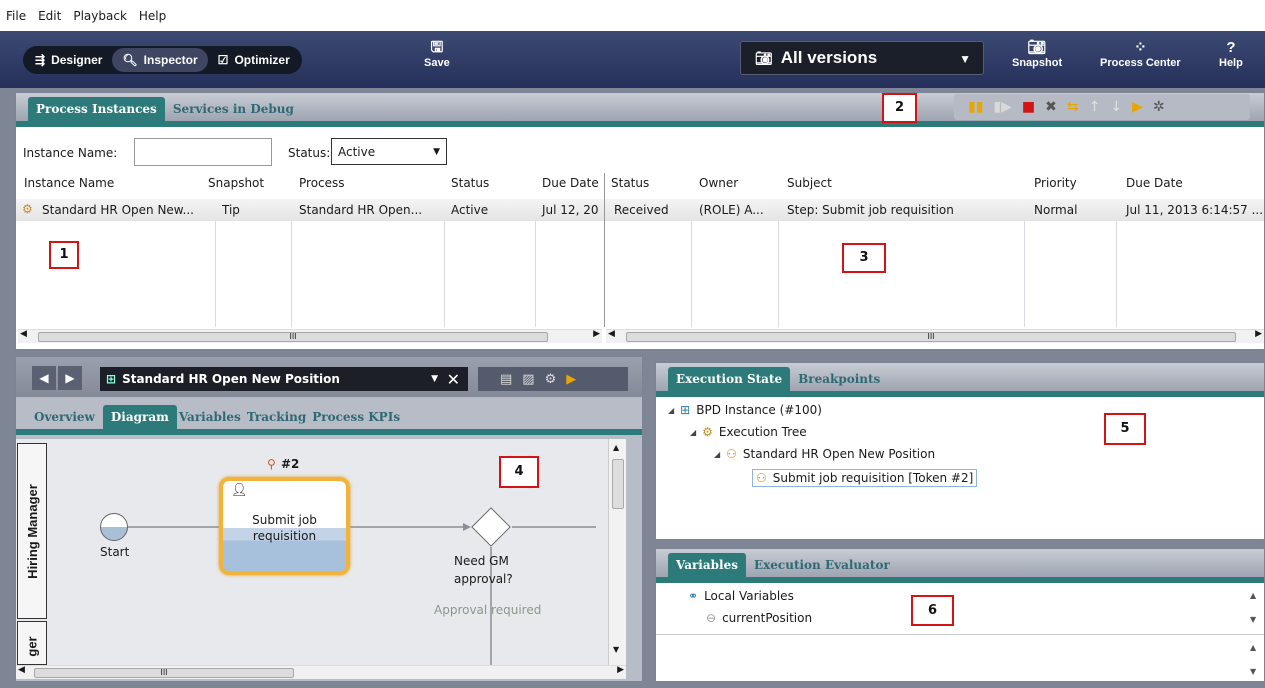 This screenshot has height=688, width=1265. What do you see at coordinates (16, 16) in the screenshot?
I see `menu-file: File` at bounding box center [16, 16].